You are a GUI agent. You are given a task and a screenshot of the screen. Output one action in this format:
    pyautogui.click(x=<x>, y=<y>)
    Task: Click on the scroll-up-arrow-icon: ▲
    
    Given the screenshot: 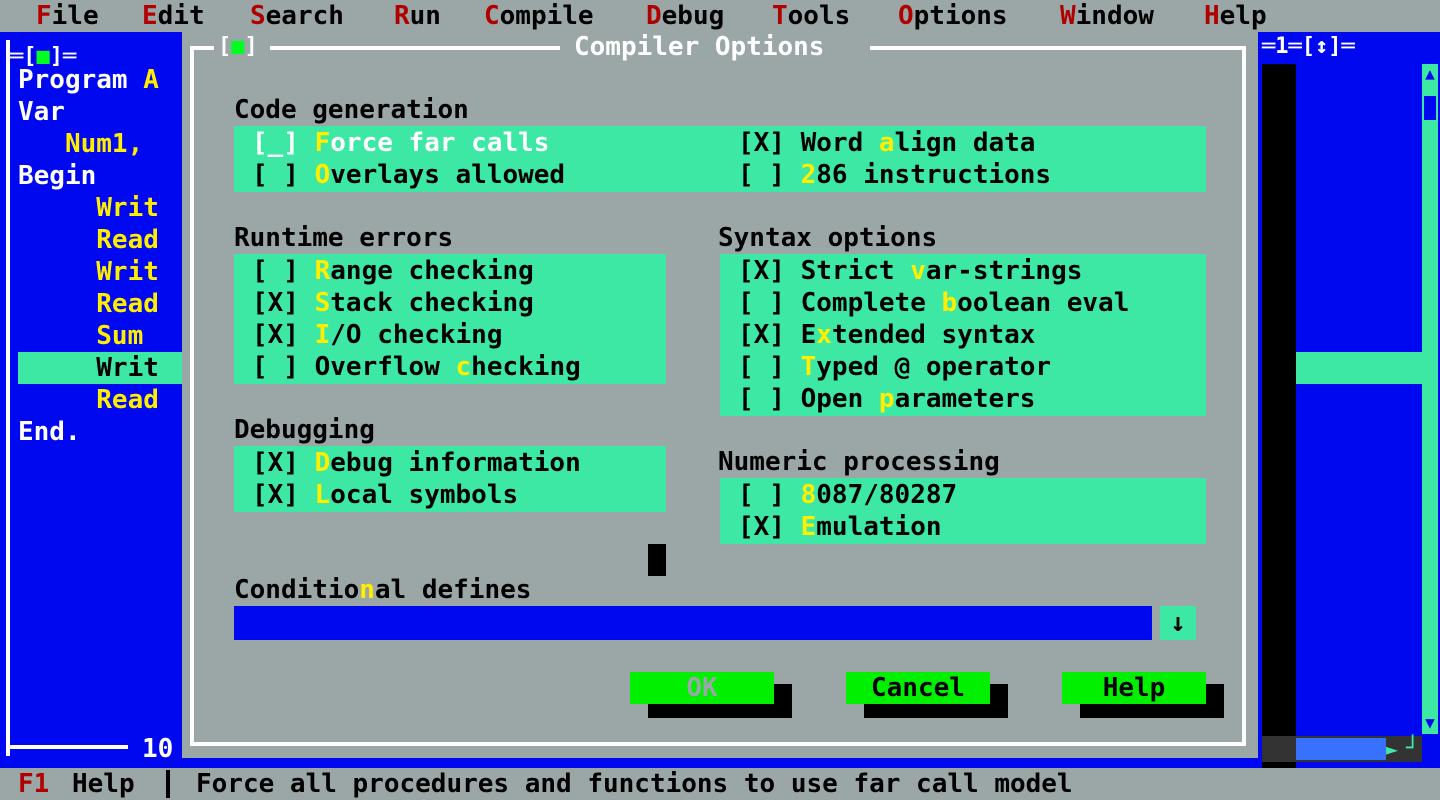 What is the action you would take?
    pyautogui.click(x=1430, y=74)
    